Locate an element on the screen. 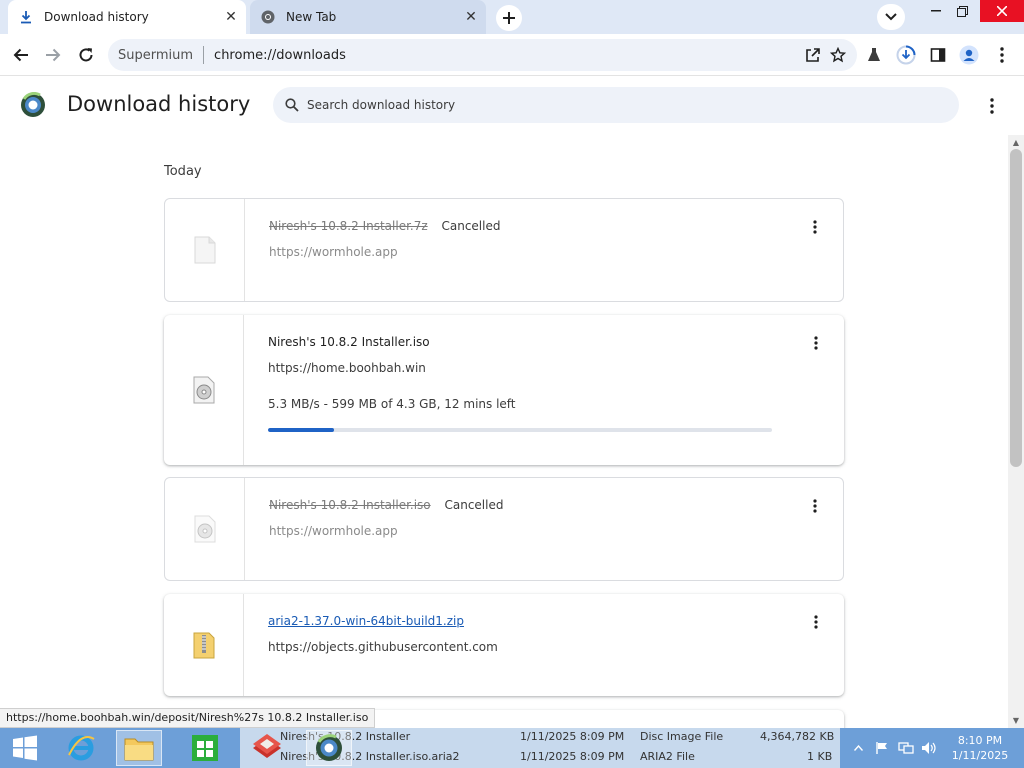  volume-icon is located at coordinates (929, 748).